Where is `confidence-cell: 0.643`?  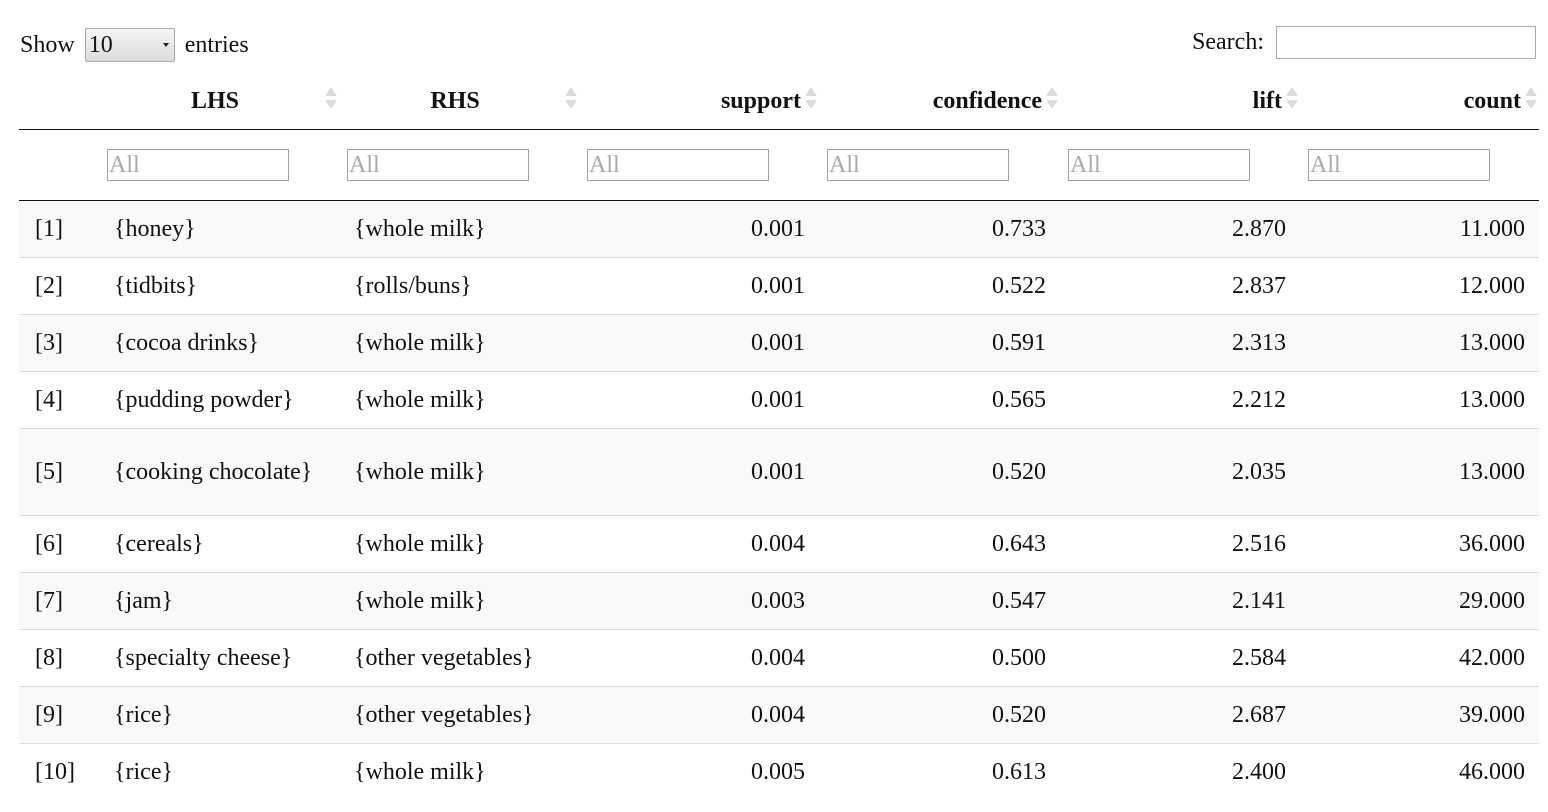
confidence-cell: 0.643 is located at coordinates (939, 544).